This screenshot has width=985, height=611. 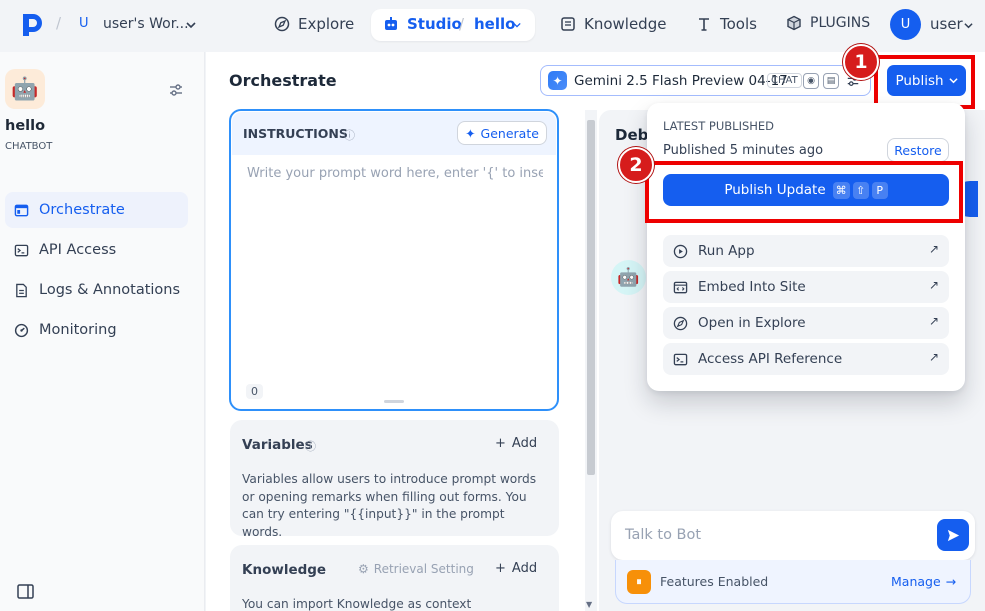 What do you see at coordinates (639, 582) in the screenshot?
I see `features-icon: ⏸` at bounding box center [639, 582].